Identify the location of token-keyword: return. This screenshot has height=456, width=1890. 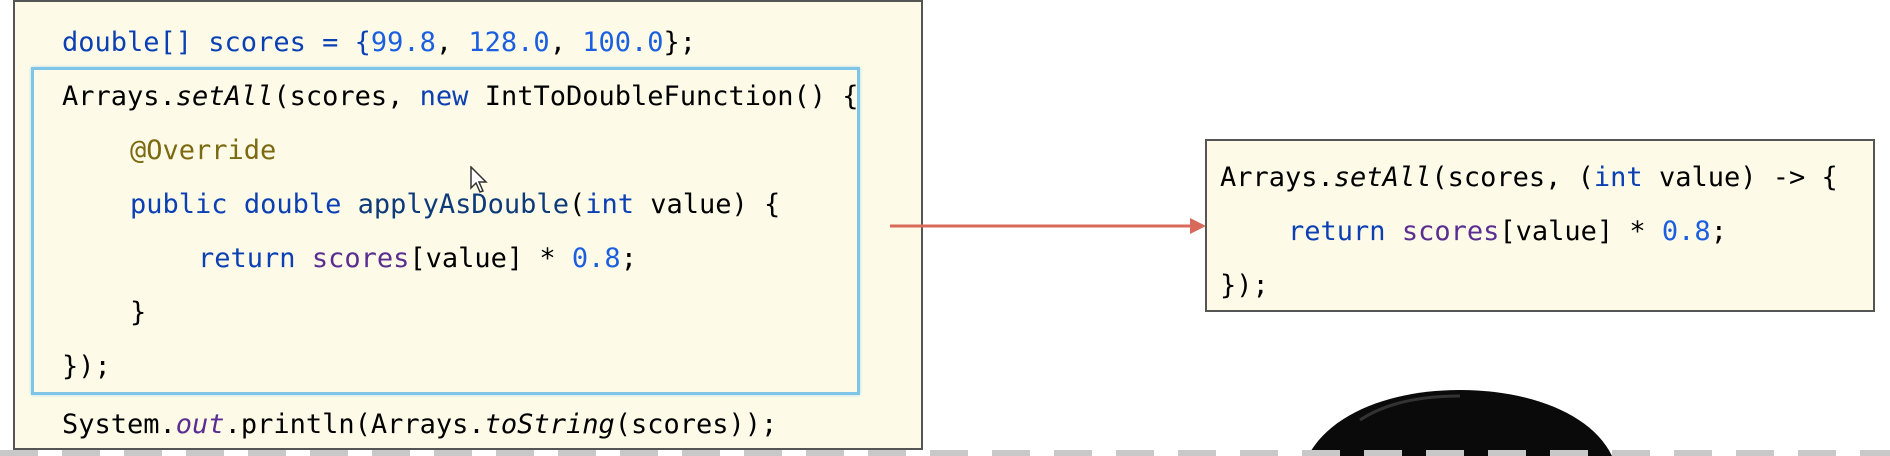
(1337, 231).